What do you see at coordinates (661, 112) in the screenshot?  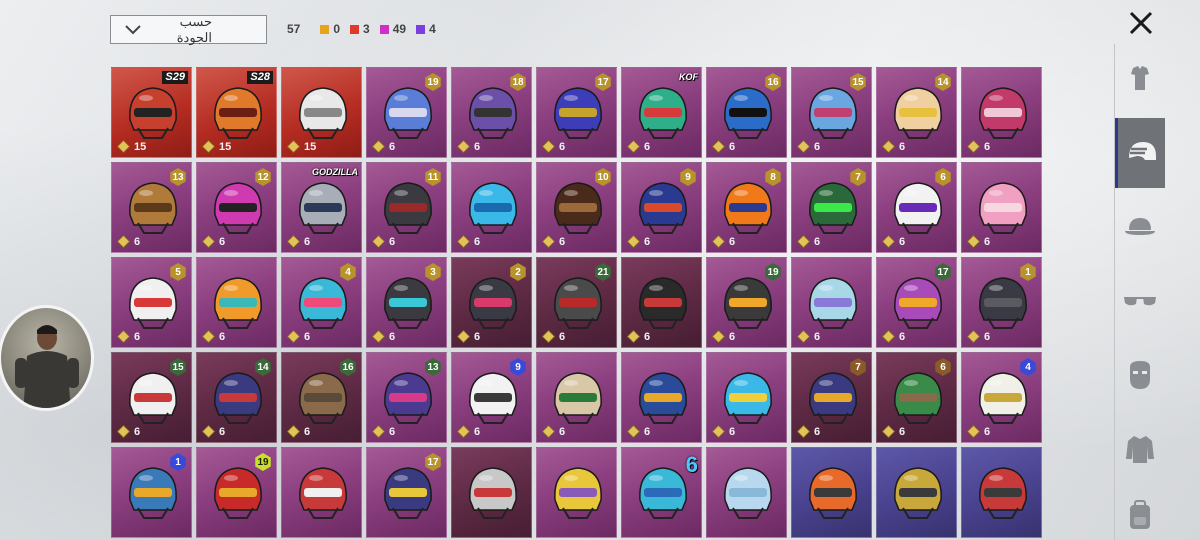 I see `item-tile: KOF 6` at bounding box center [661, 112].